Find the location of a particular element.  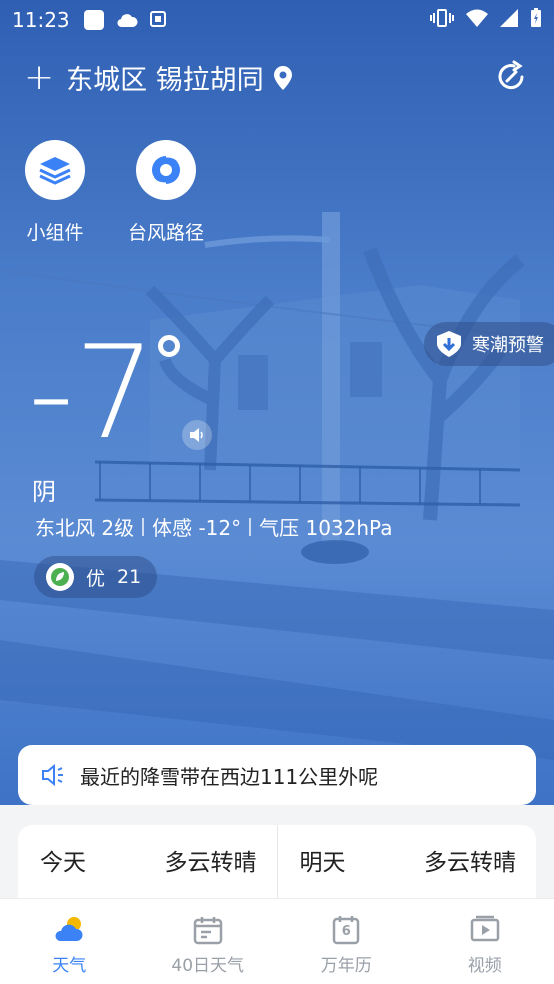

cell-signal-icon is located at coordinates (509, 20).